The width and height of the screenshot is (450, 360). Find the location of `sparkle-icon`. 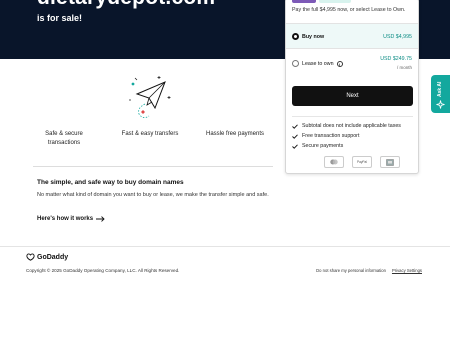

sparkle-icon is located at coordinates (440, 104).